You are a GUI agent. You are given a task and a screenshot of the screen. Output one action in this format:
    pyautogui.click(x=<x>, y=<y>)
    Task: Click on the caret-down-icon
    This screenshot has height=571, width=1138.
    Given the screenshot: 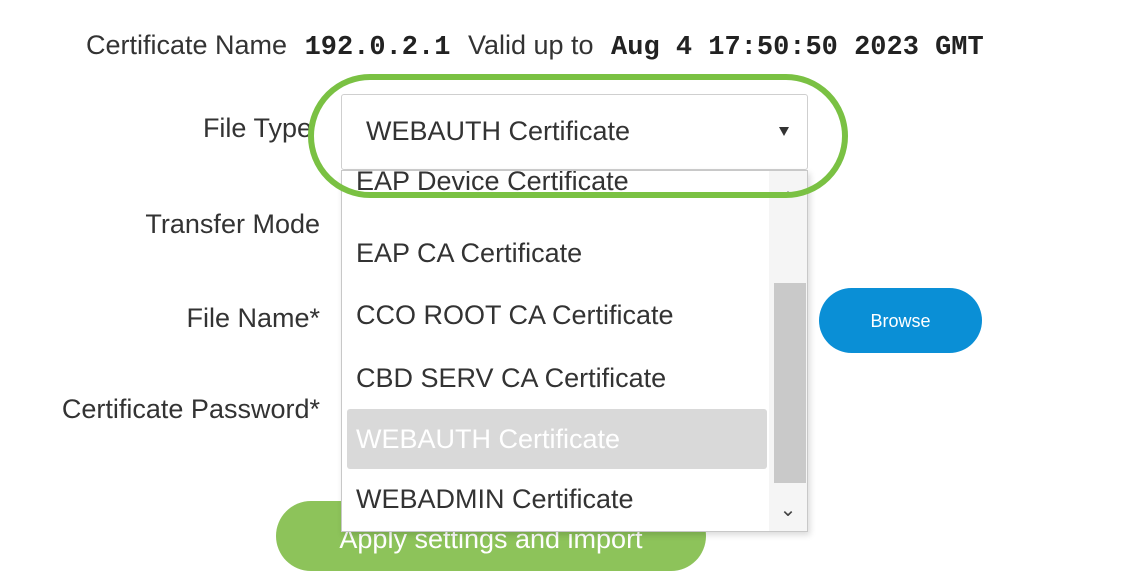 What is the action you would take?
    pyautogui.click(x=784, y=131)
    